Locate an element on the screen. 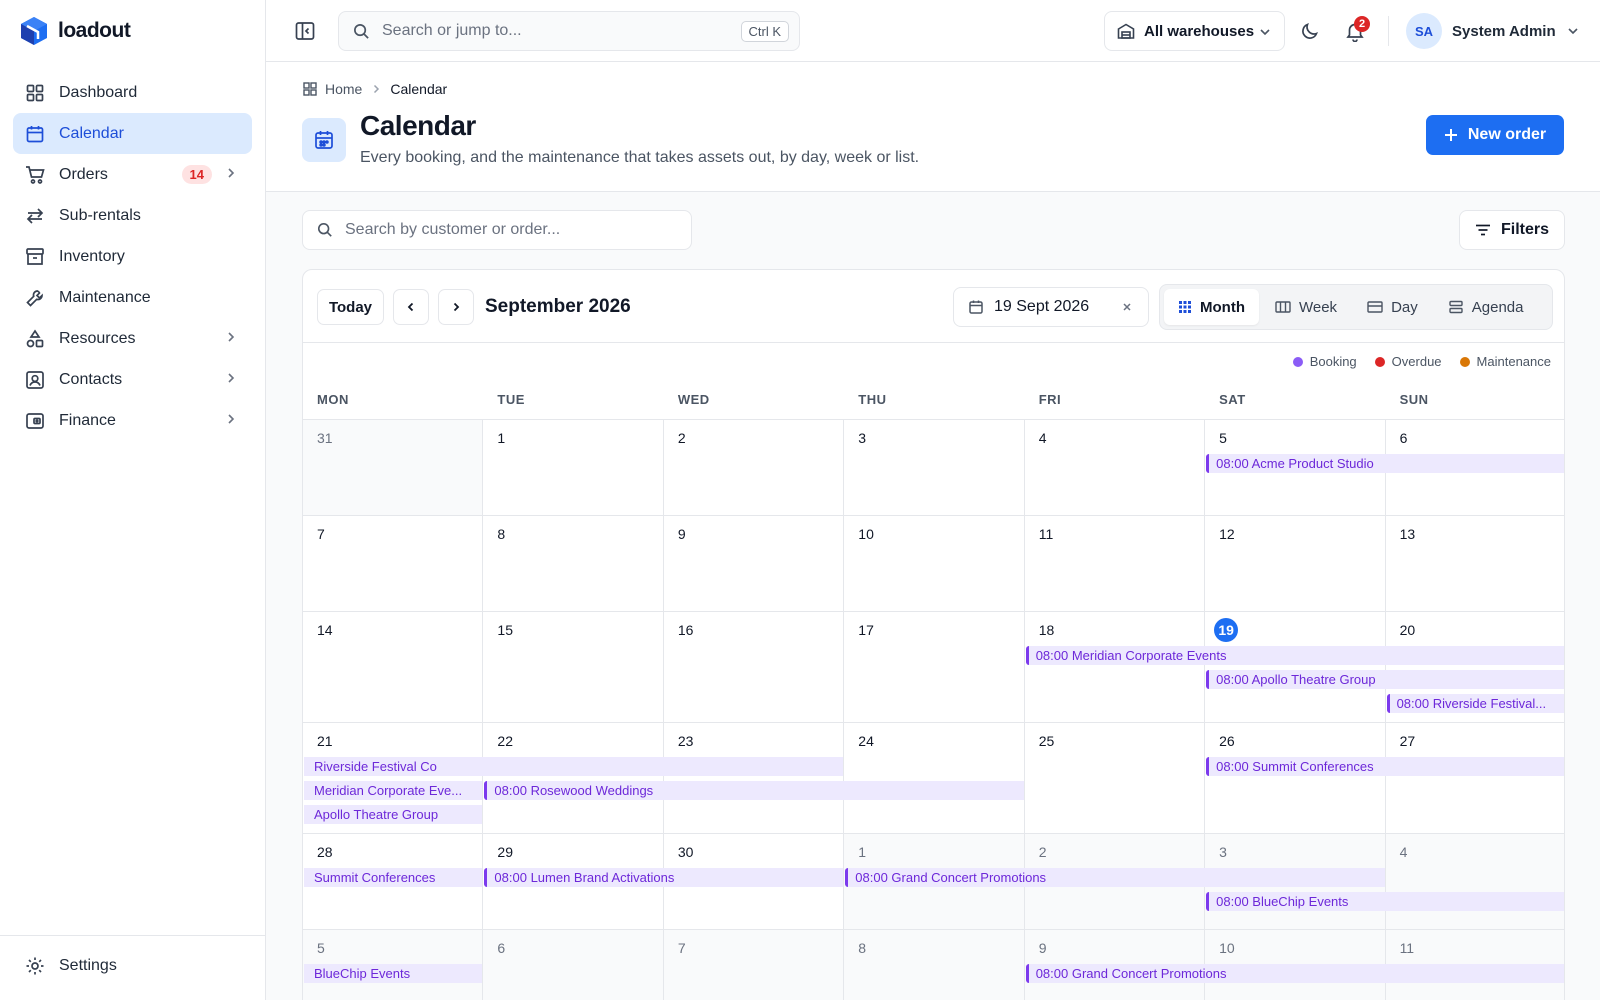  day-cell-today: 19 is located at coordinates (1295, 667).